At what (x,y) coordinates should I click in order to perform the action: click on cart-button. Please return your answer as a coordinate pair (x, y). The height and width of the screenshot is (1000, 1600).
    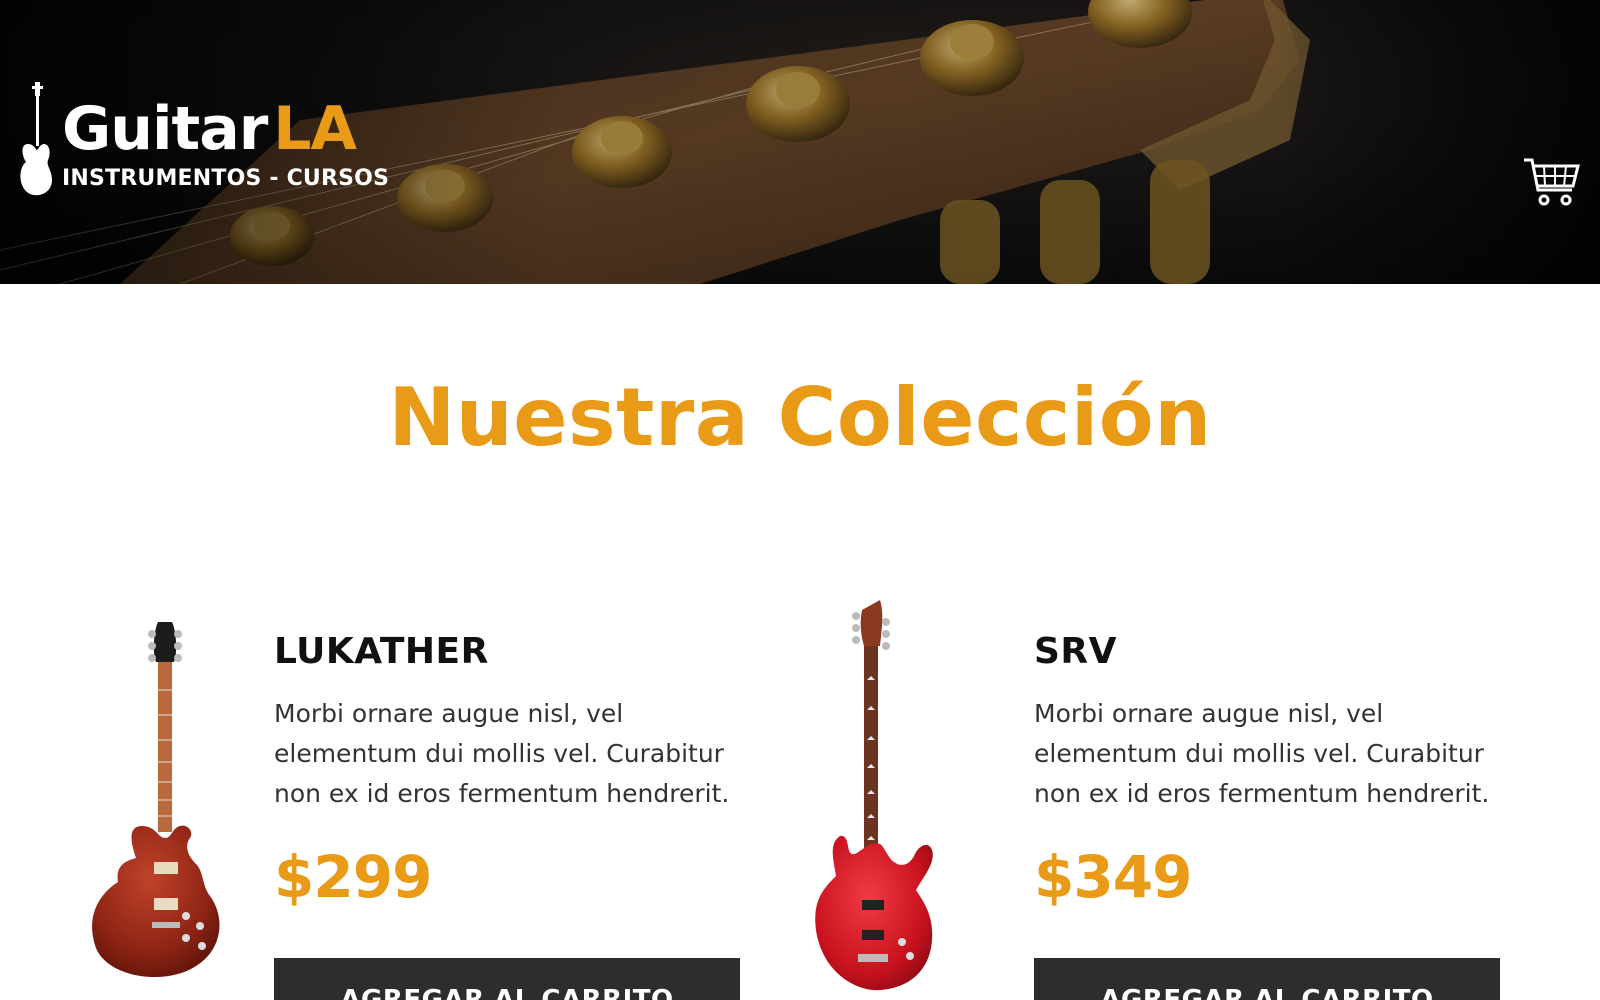
    Looking at the image, I should click on (1552, 182).